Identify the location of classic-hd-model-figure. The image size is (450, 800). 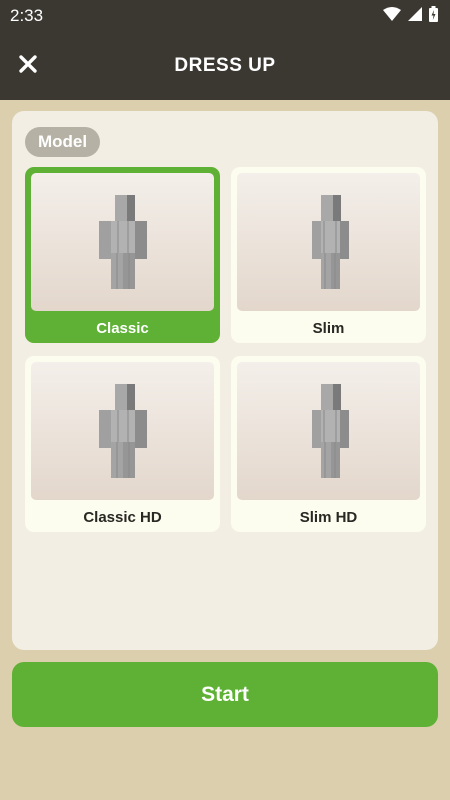
(122, 431).